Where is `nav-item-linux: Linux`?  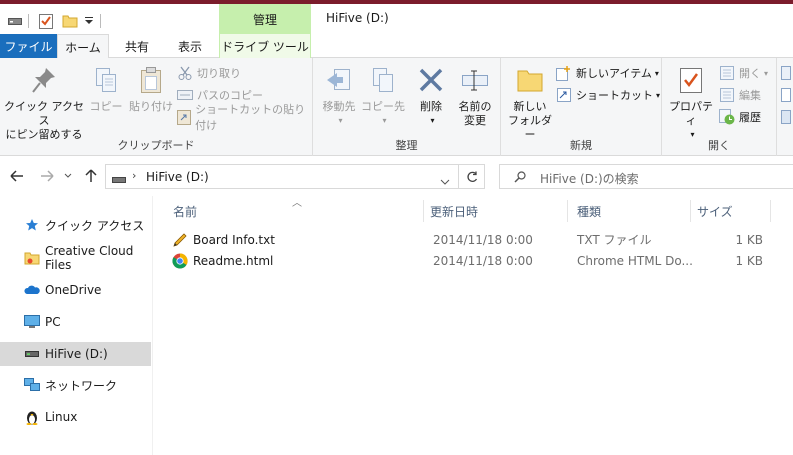
nav-item-linux: Linux is located at coordinates (75, 417).